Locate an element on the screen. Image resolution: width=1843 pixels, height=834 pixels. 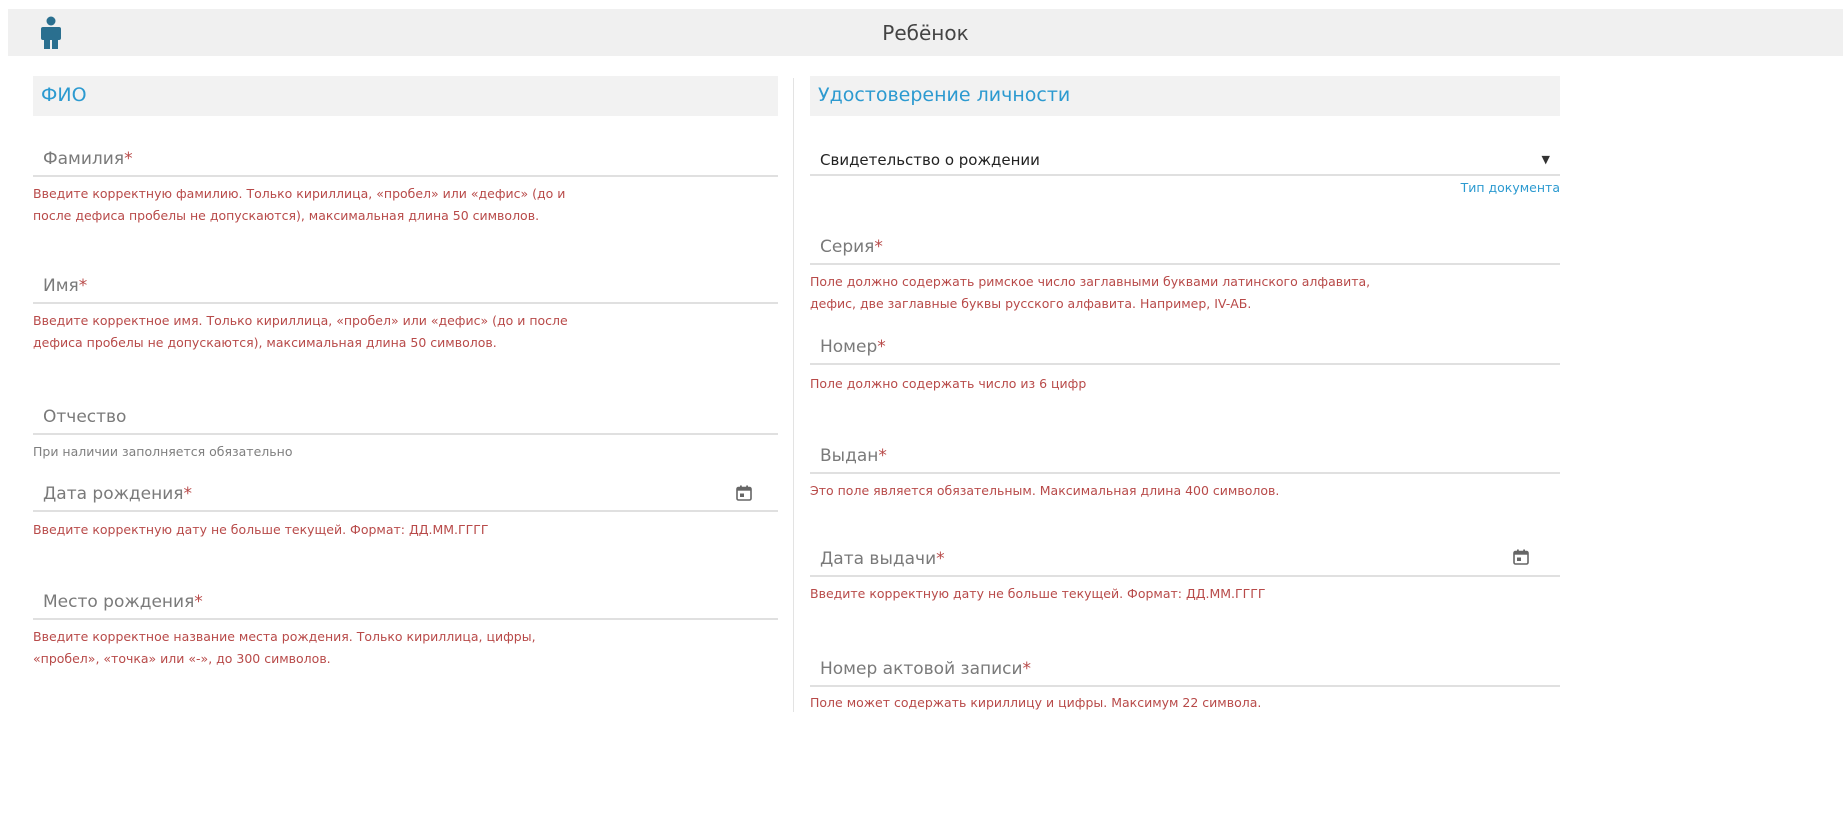
page-title: Ребёнок is located at coordinates (925, 33).